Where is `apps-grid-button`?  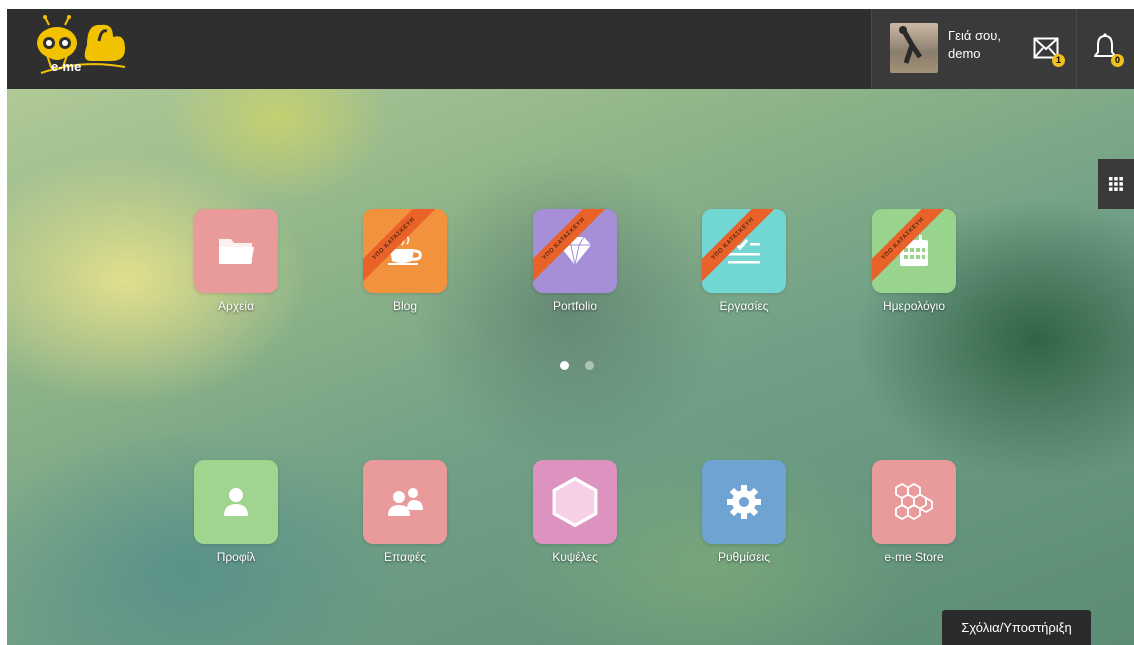
apps-grid-button is located at coordinates (1116, 184).